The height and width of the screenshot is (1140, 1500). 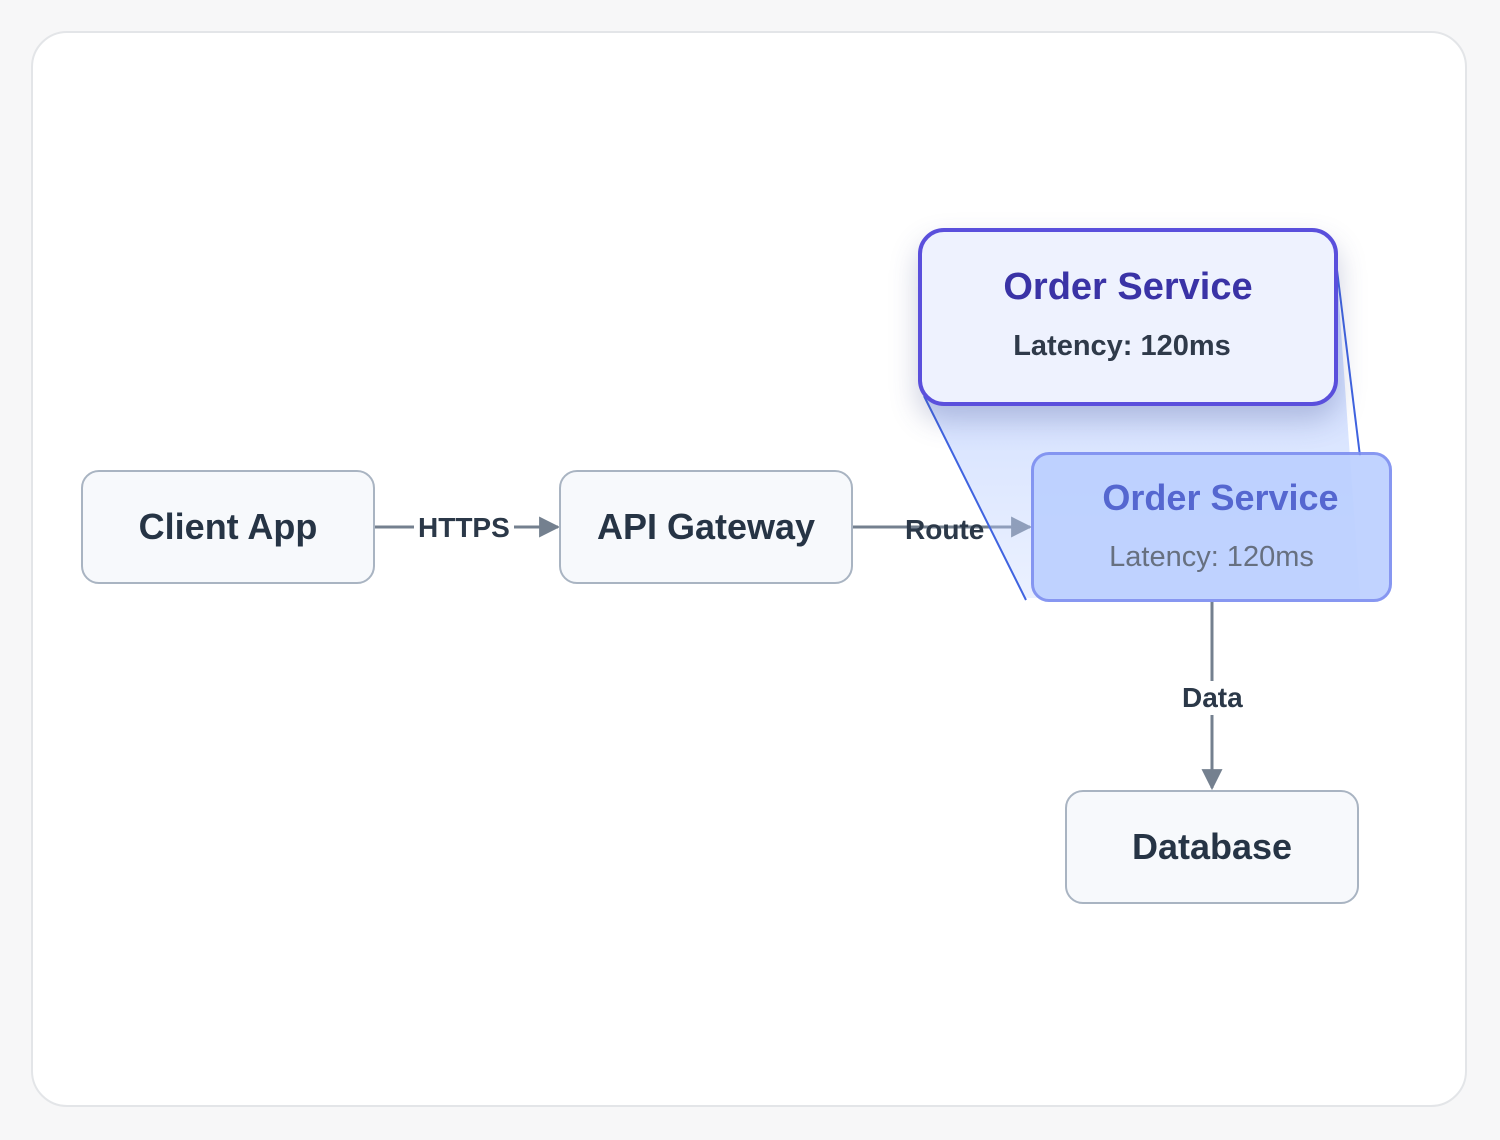 I want to click on node-database: Database, so click(x=1212, y=847).